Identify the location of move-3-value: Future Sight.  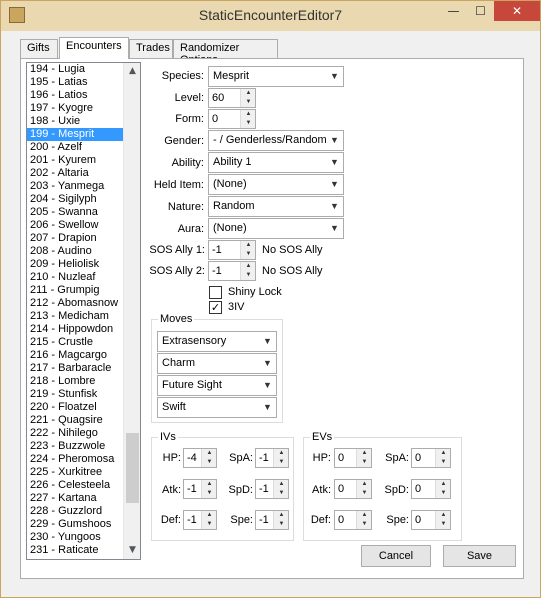
(192, 385).